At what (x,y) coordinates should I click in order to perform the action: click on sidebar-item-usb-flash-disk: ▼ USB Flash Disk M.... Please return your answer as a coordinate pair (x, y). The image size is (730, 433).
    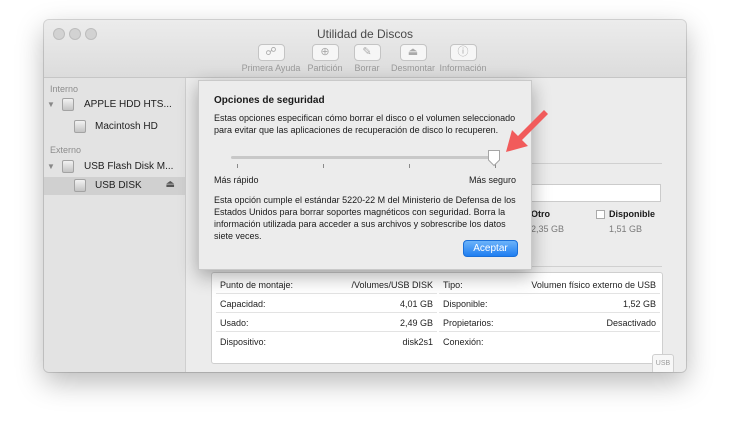
    Looking at the image, I should click on (114, 167).